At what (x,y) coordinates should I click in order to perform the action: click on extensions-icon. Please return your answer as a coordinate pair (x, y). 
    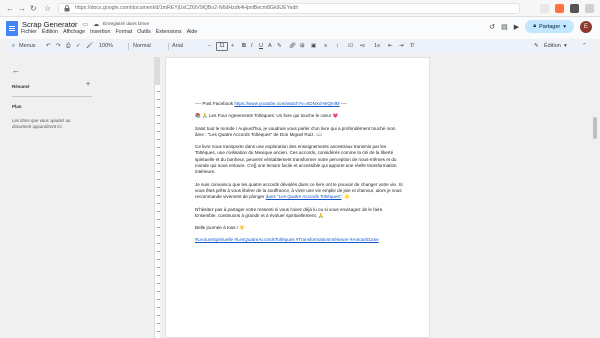
    Looking at the image, I should click on (544, 8).